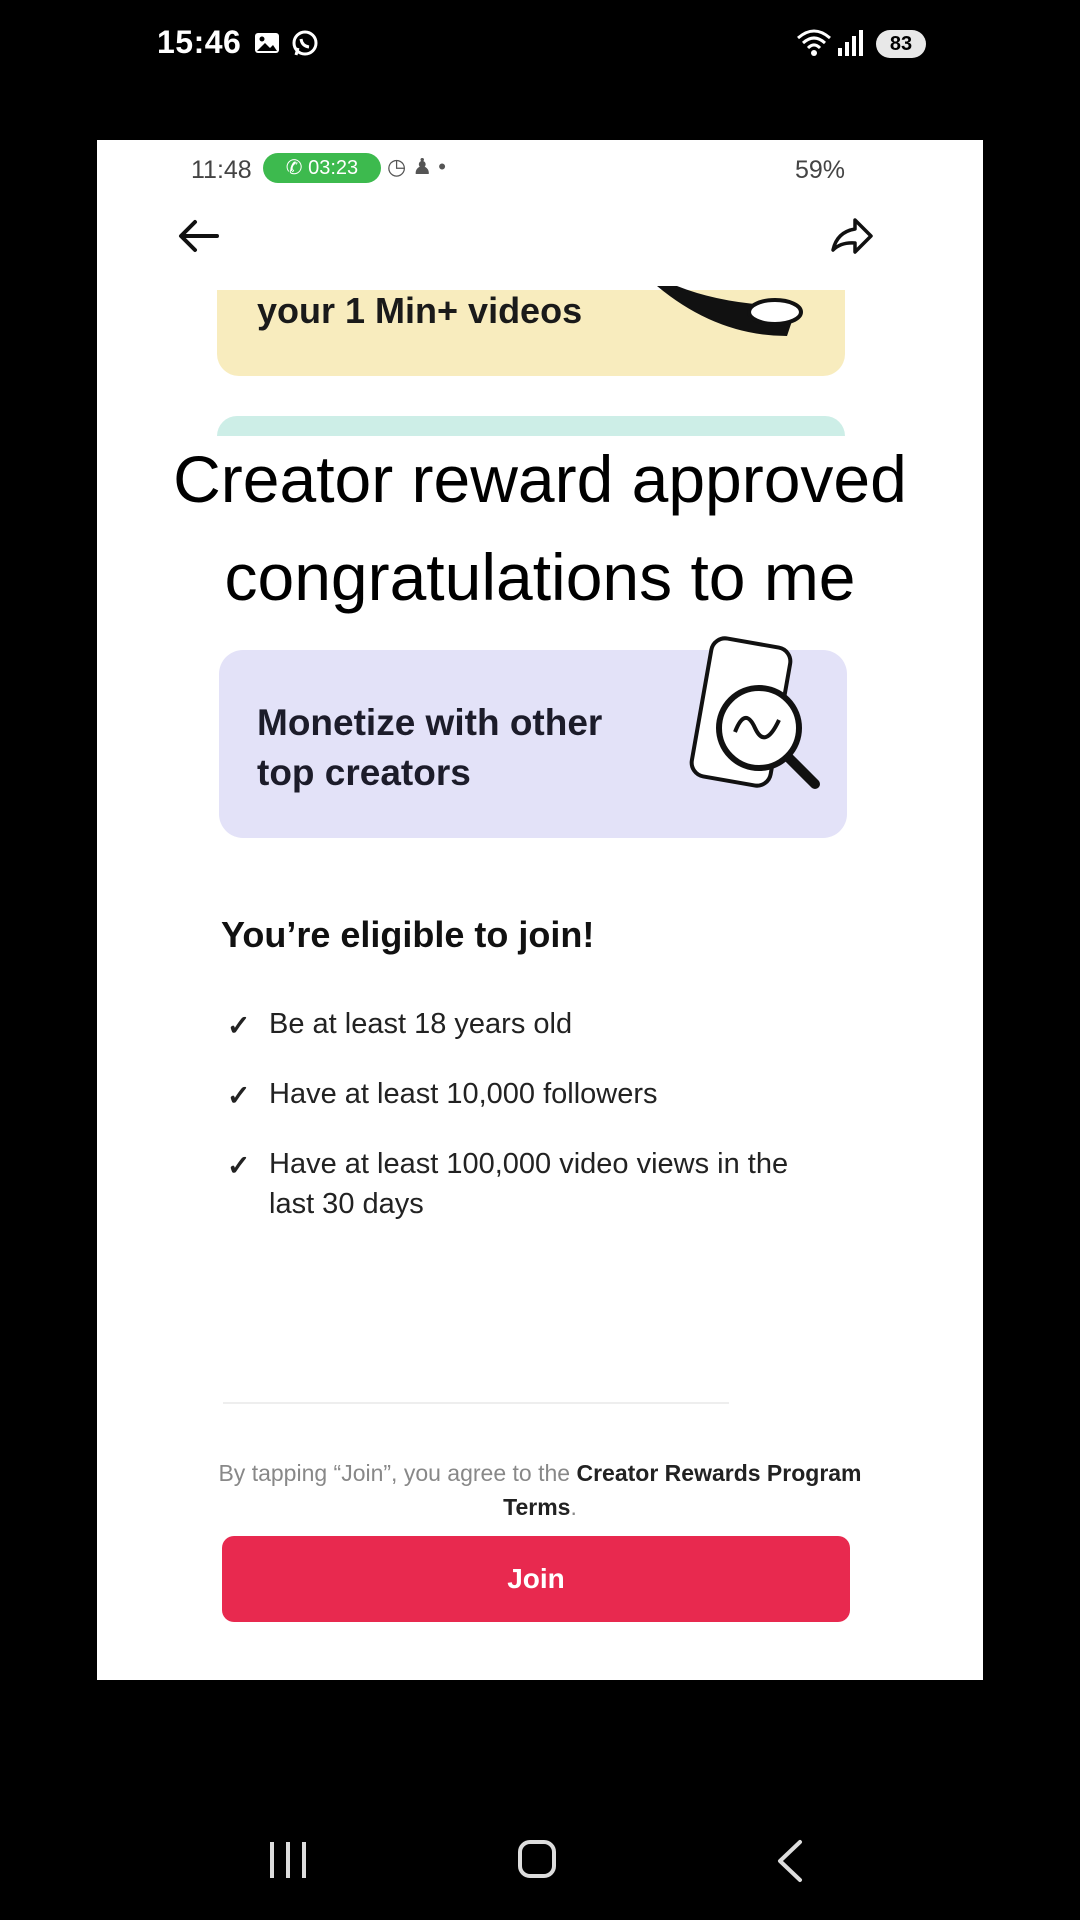 This screenshot has height=1920, width=1080. Describe the element at coordinates (430, 722) in the screenshot. I see `monetize-line-1: Monetize with other` at that location.